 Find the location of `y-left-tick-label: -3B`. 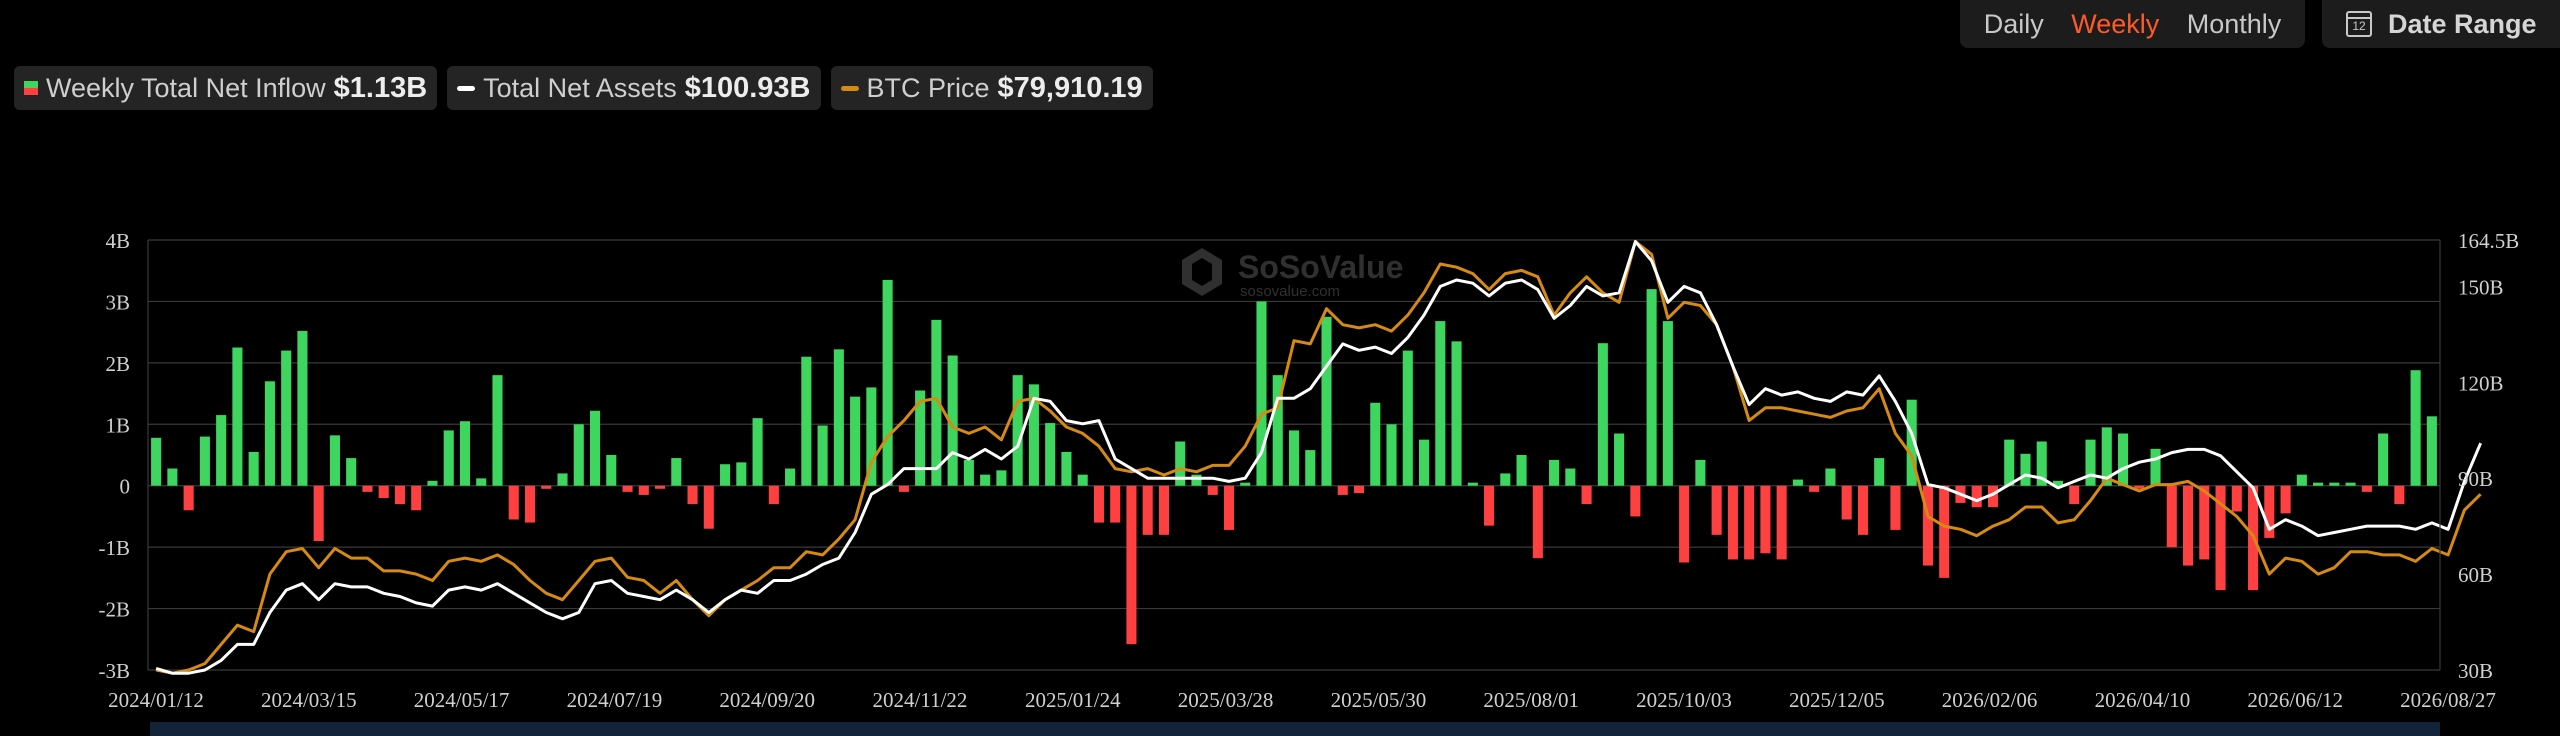

y-left-tick-label: -3B is located at coordinates (115, 671).